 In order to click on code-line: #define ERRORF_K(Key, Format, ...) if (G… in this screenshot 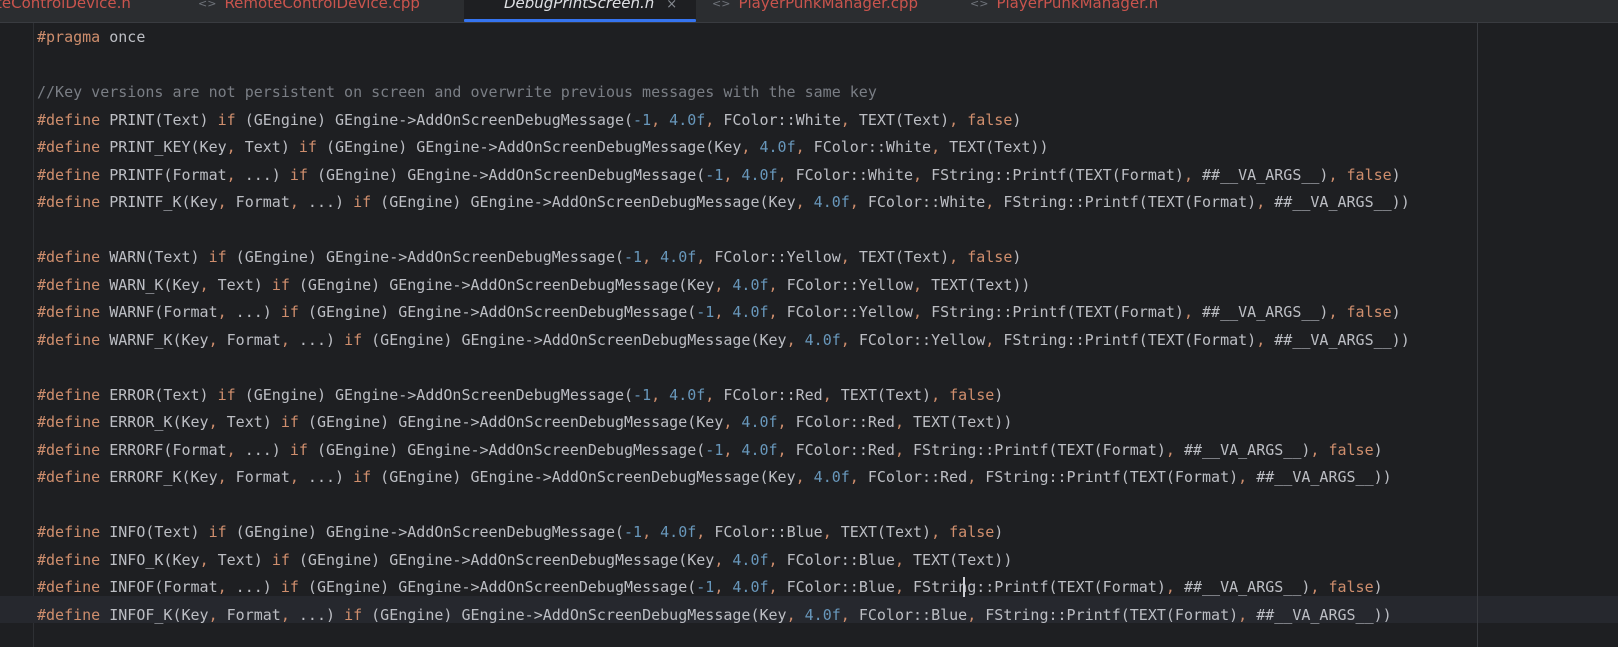, I will do `click(714, 477)`.